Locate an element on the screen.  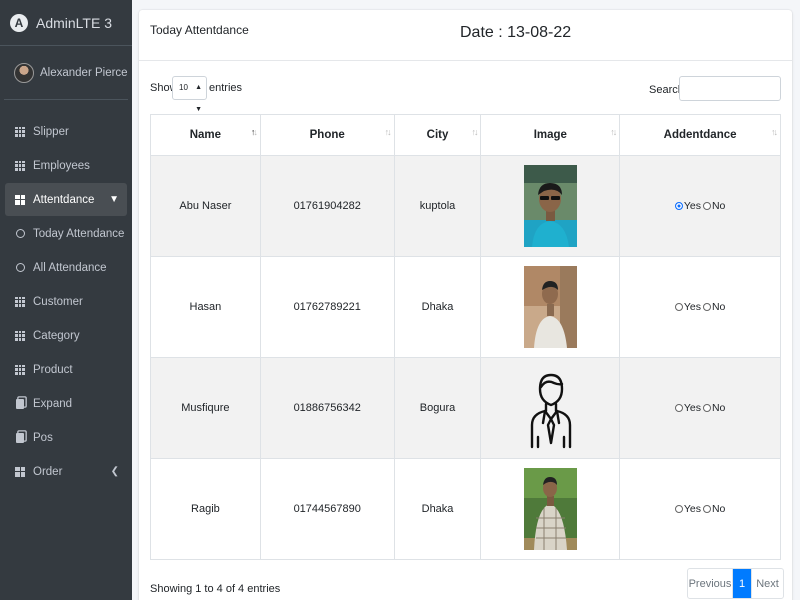
table-row: Musfiqure 01886756342 Bogura Yes No is located at coordinates (465, 408).